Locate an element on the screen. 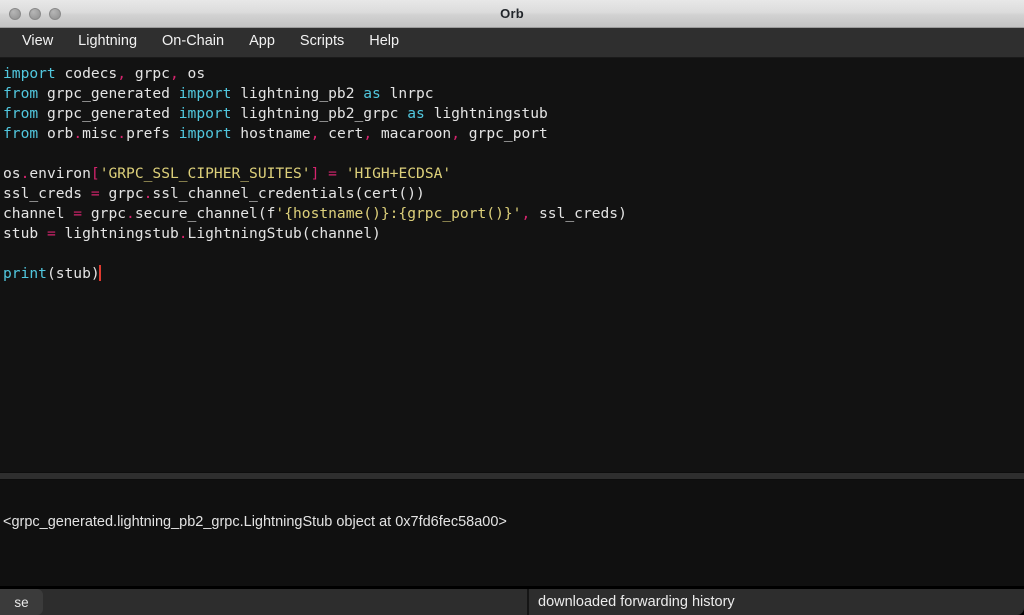 This screenshot has height=615, width=1024. window-title: Orb is located at coordinates (512, 13).